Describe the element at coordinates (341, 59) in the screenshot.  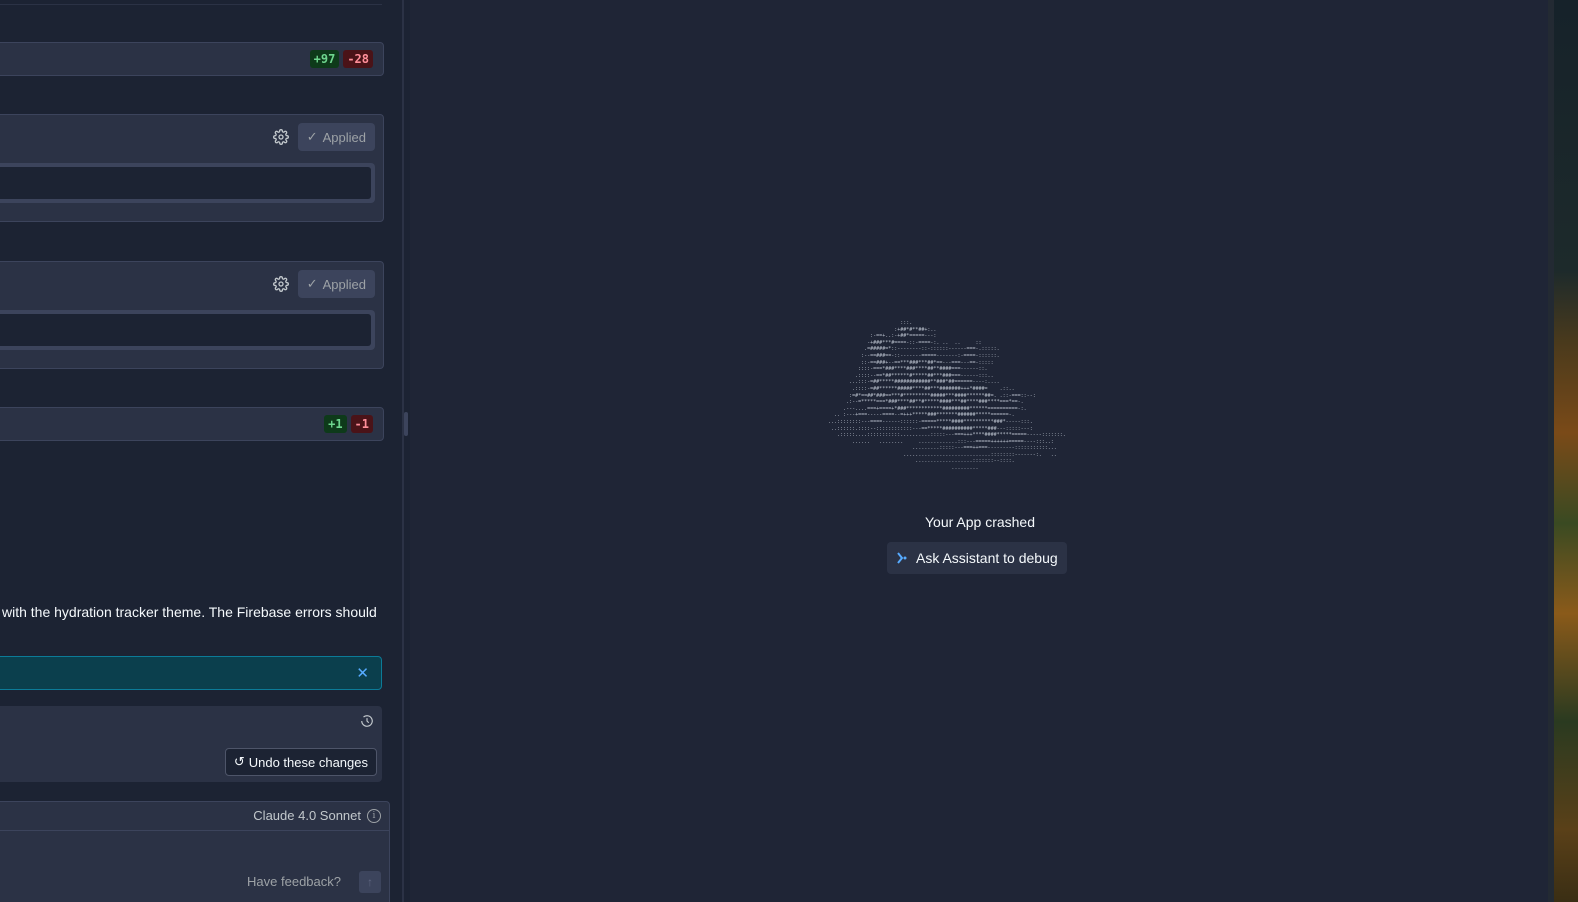
I see `diff-badges: +97 -28` at that location.